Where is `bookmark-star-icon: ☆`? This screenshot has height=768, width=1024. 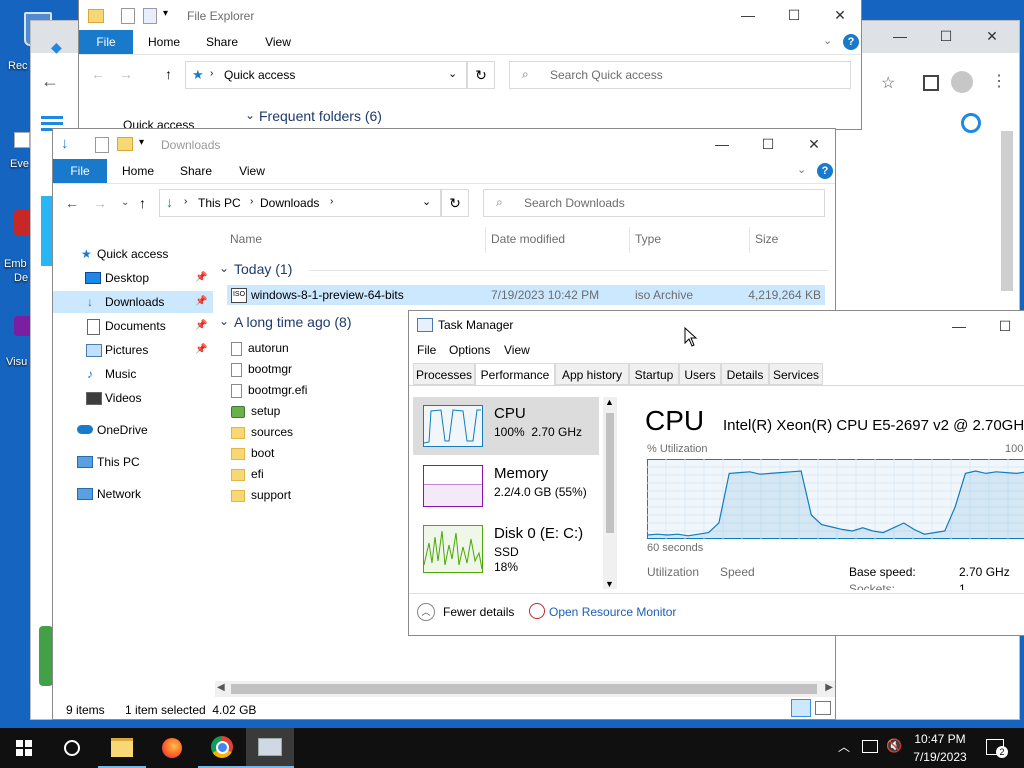 bookmark-star-icon: ☆ is located at coordinates (888, 83).